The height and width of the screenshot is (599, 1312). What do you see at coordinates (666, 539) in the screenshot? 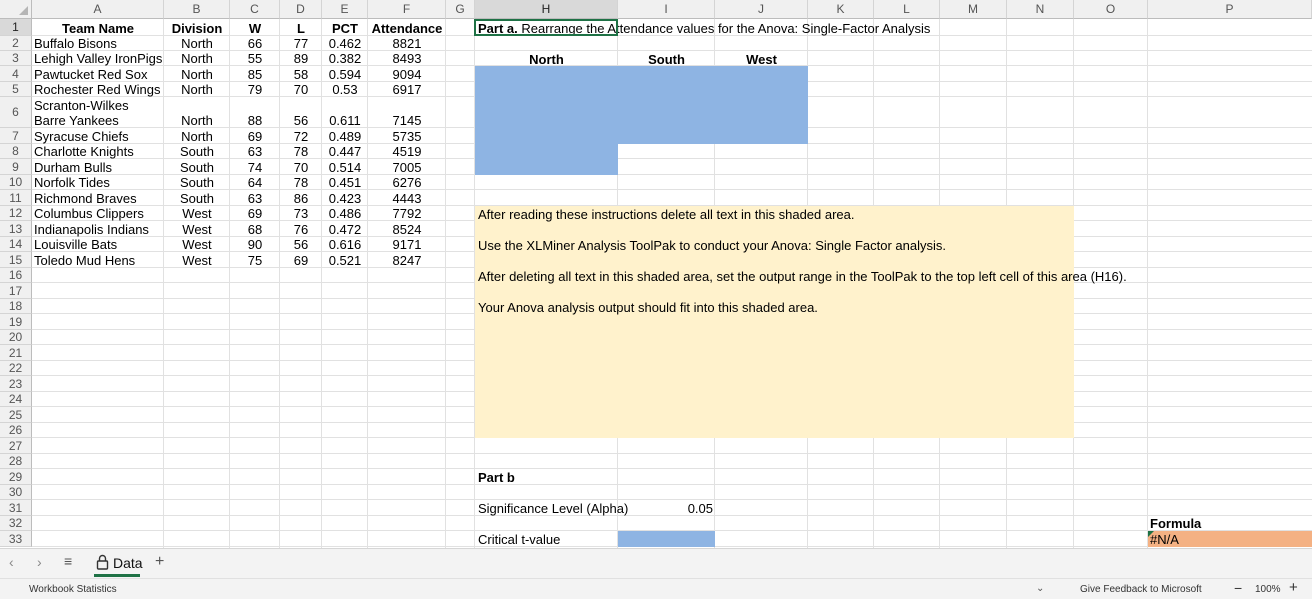
I see `critical-t-value-cell` at bounding box center [666, 539].